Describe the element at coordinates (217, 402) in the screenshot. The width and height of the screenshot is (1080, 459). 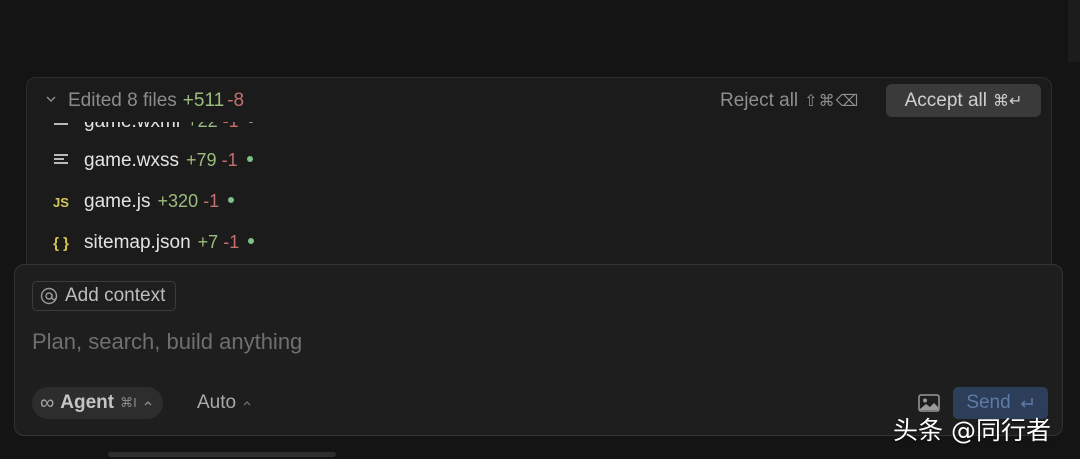
I see `model-label: Auto` at that location.